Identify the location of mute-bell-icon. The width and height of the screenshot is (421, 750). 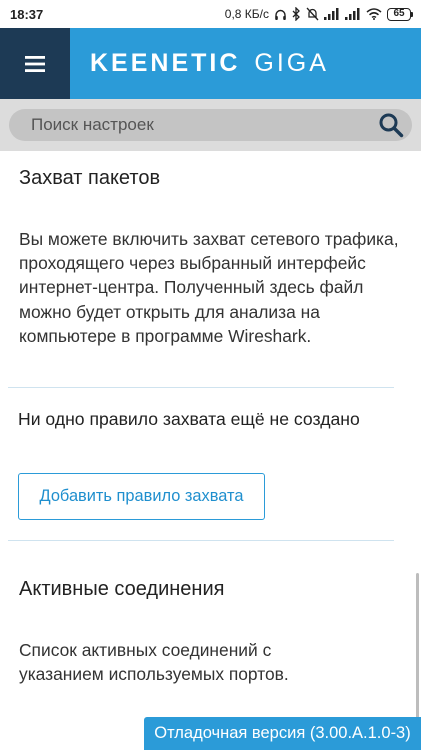
(312, 14).